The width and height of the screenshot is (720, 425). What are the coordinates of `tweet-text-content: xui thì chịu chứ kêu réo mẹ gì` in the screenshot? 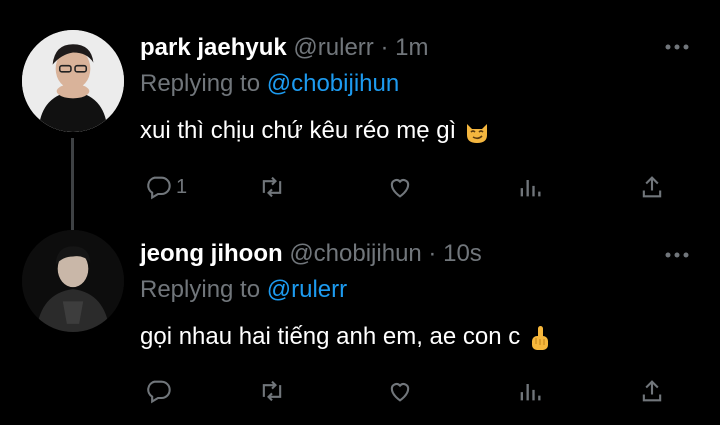 It's located at (298, 130).